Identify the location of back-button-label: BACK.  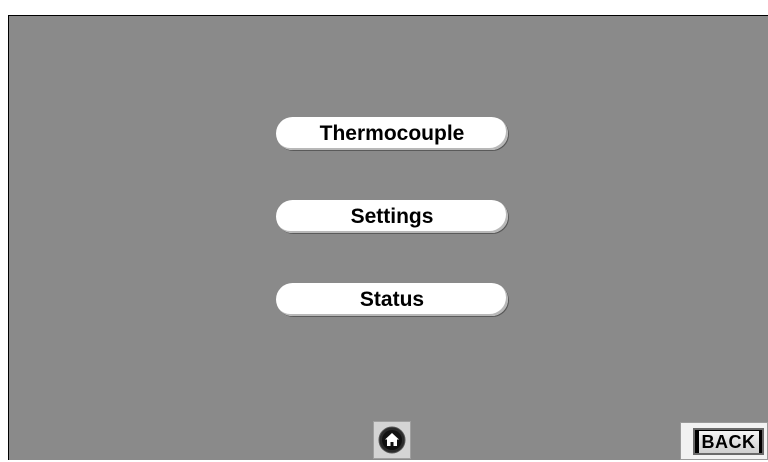
(728, 441).